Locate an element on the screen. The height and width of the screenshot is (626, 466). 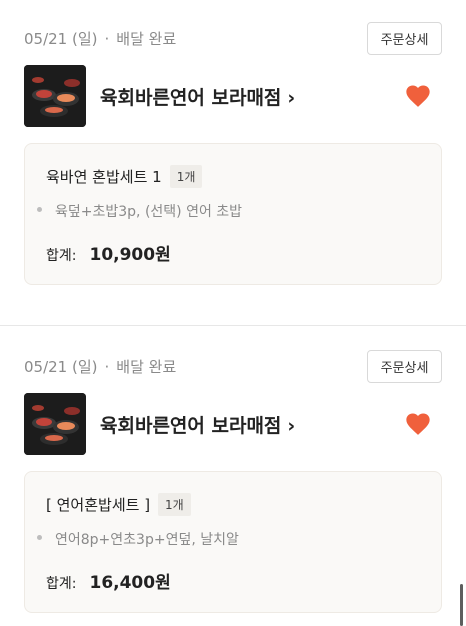
menu-item: [ 연어혼밥세트 ] 1개 is located at coordinates (118, 504).